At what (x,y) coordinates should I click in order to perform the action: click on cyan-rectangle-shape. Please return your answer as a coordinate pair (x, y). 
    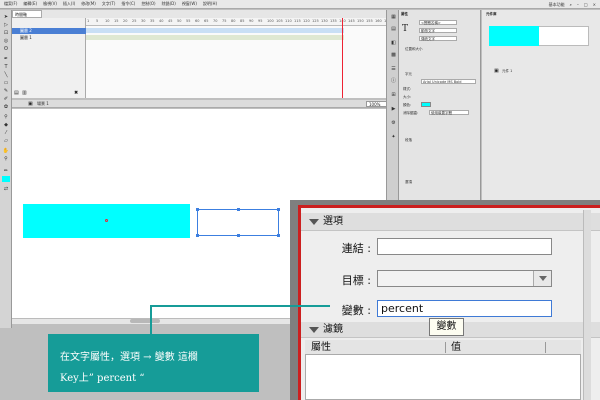
    Looking at the image, I should click on (106, 221).